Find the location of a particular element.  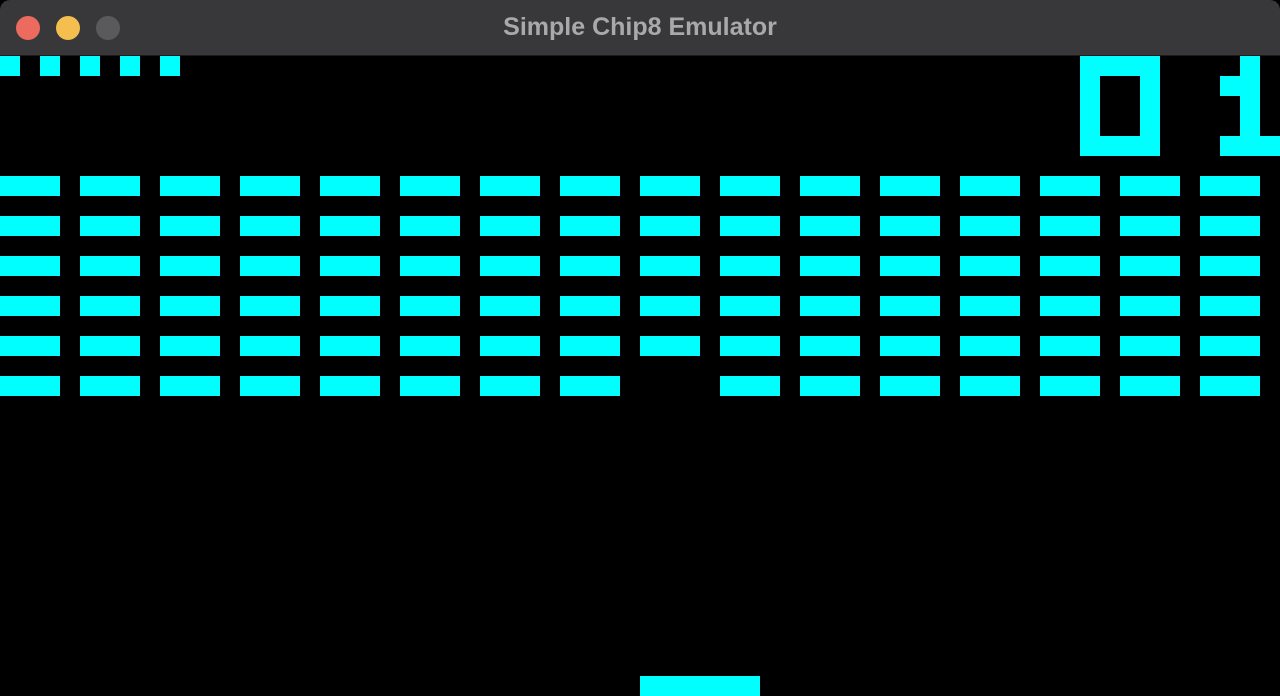

paddle is located at coordinates (700, 686).